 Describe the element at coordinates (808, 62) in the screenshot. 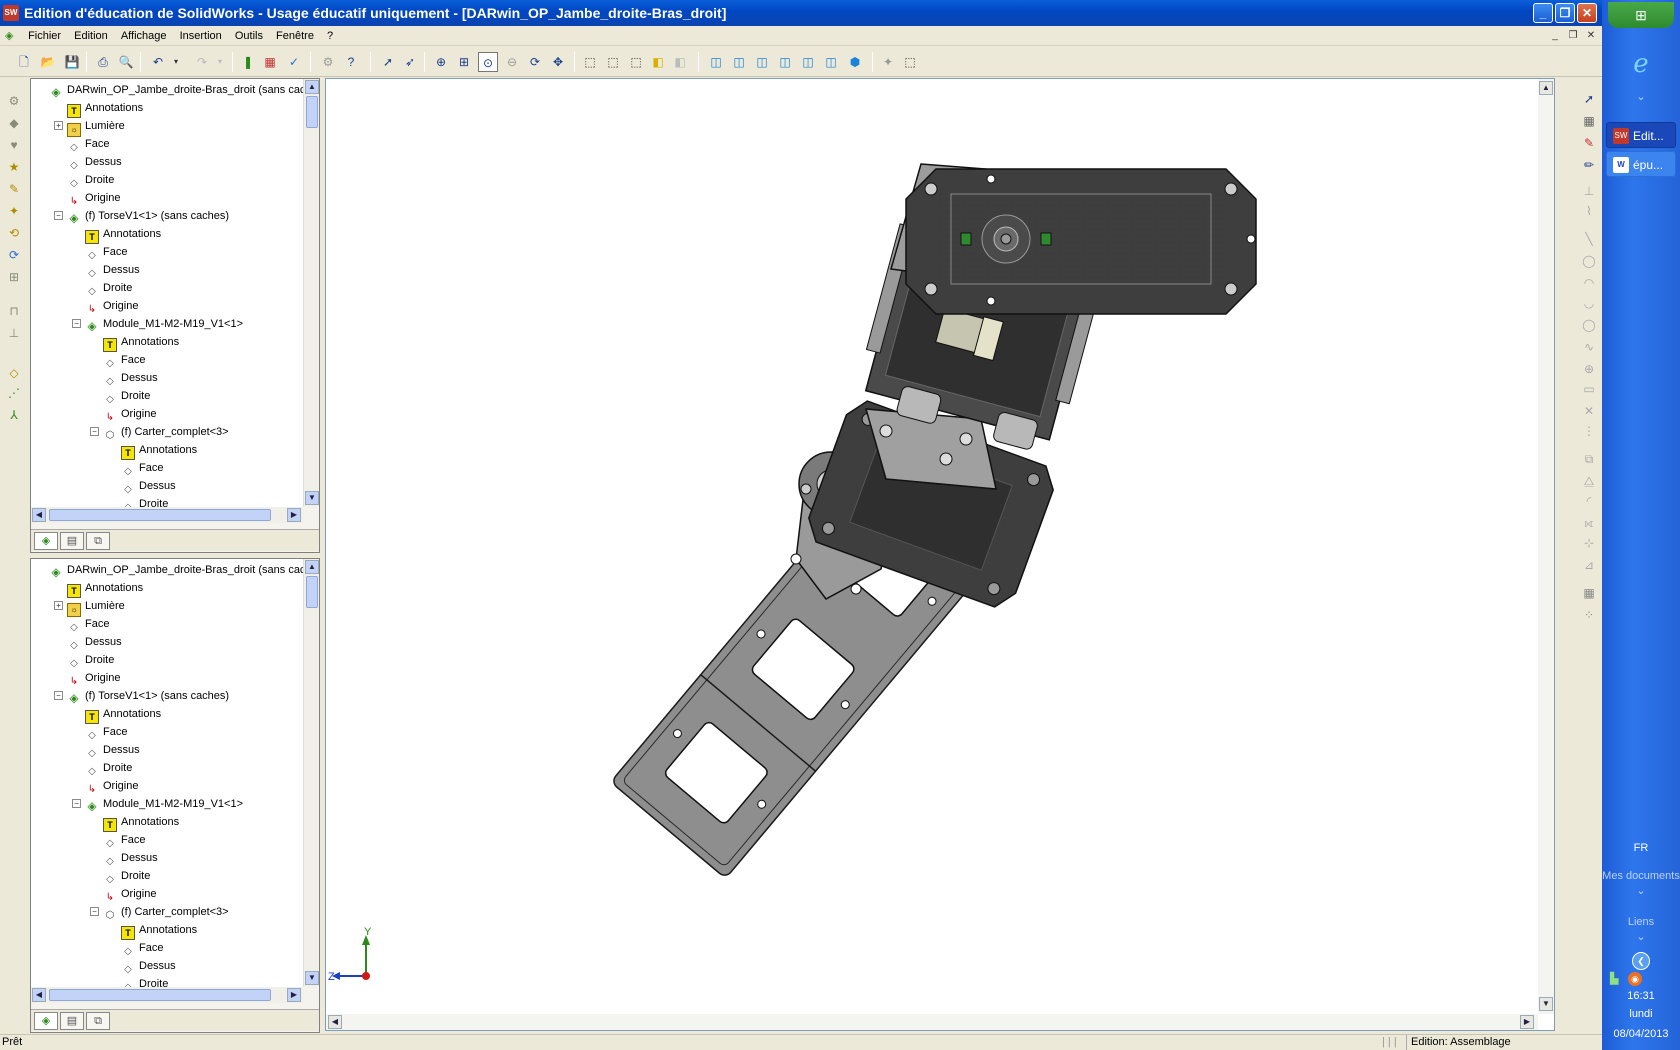

I see `top-view-icon: ◫` at that location.